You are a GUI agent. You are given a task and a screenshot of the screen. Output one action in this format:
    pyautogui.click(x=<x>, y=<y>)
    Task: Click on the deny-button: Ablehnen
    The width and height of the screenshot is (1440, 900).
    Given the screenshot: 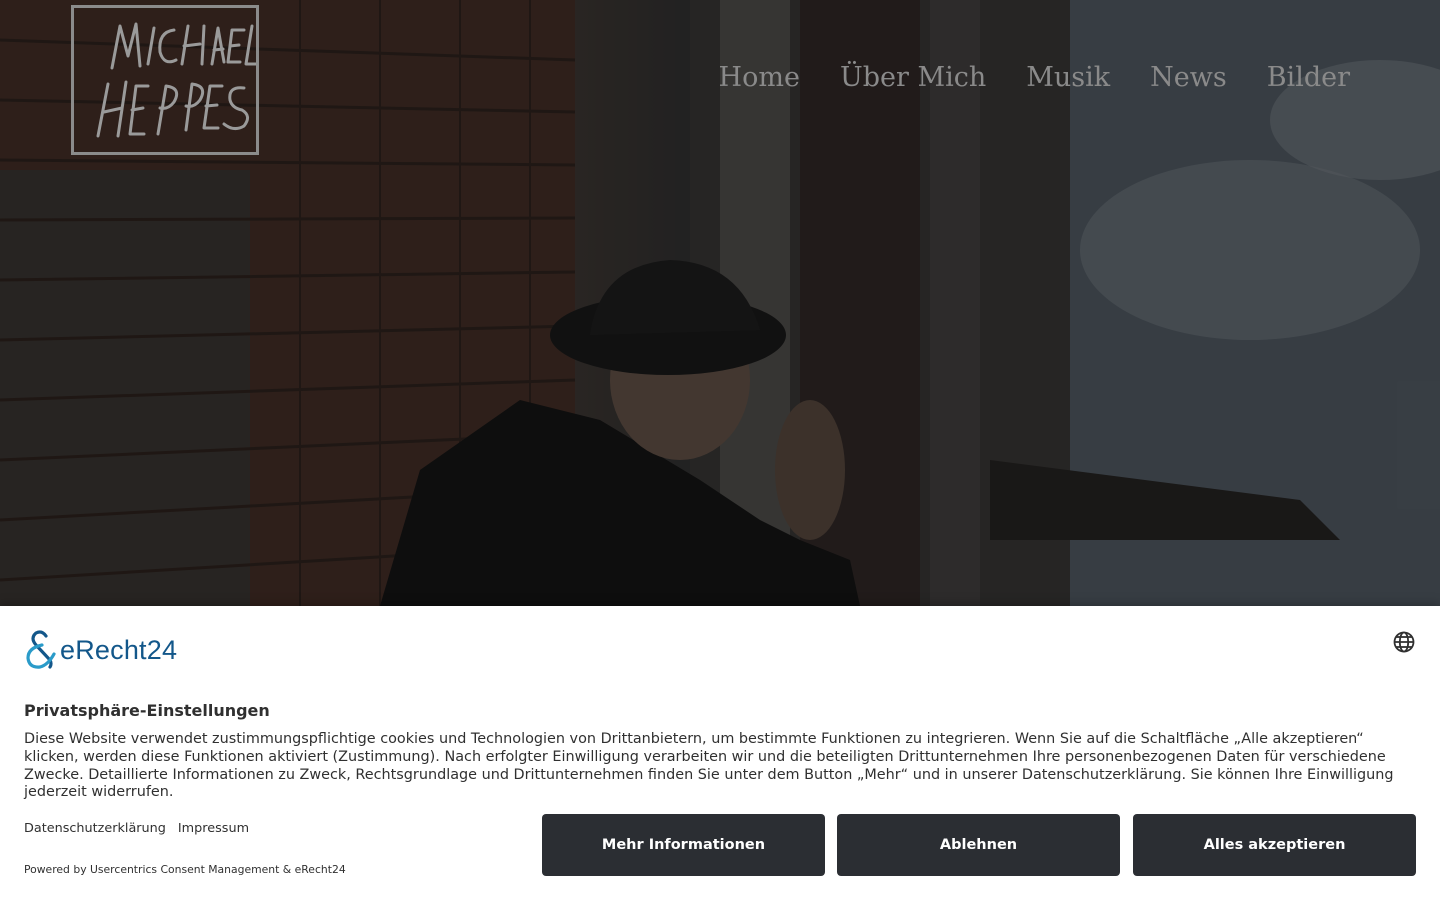 What is the action you would take?
    pyautogui.click(x=978, y=845)
    